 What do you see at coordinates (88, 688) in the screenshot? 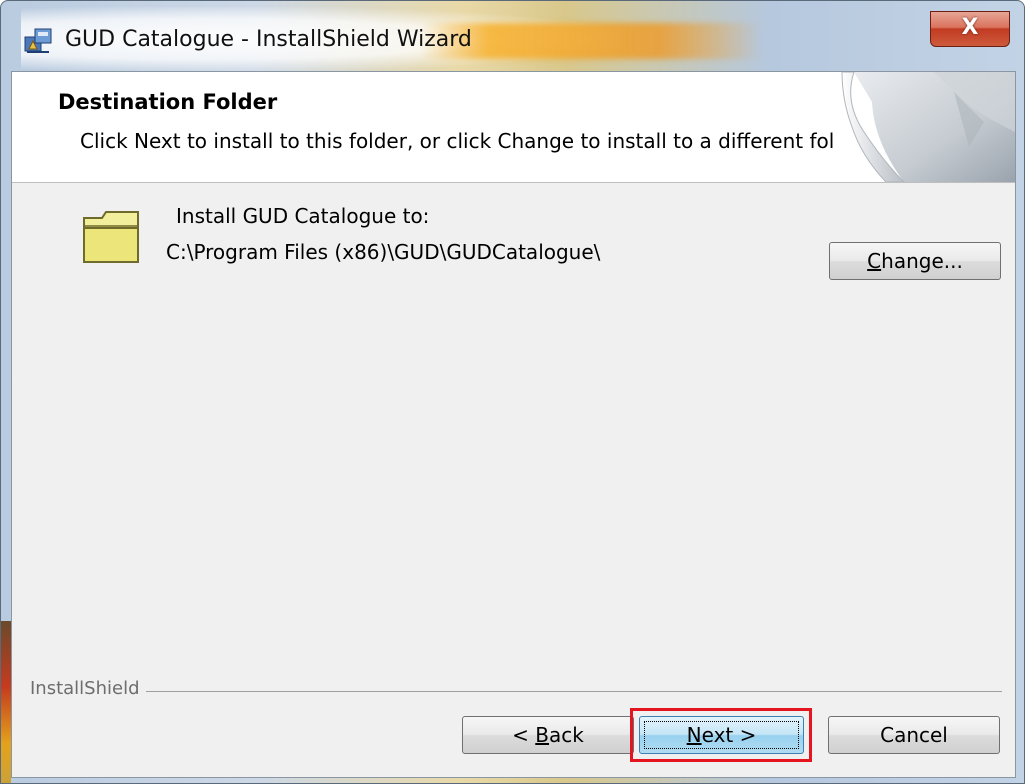
I see `brand-label: InstallShield` at bounding box center [88, 688].